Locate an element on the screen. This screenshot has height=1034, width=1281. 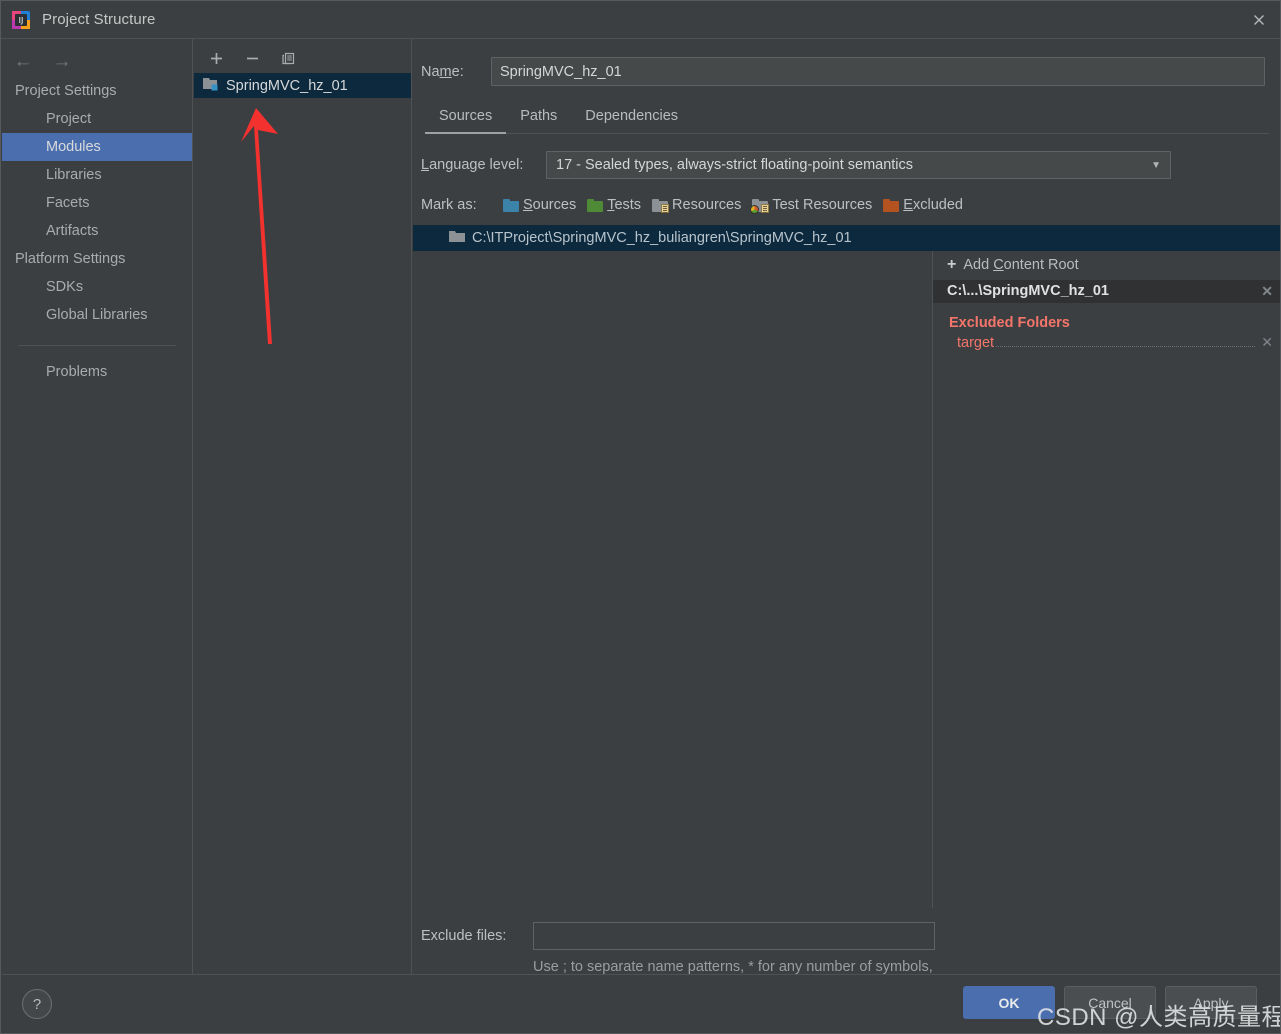
window-title: Project Structure is located at coordinates (99, 19).